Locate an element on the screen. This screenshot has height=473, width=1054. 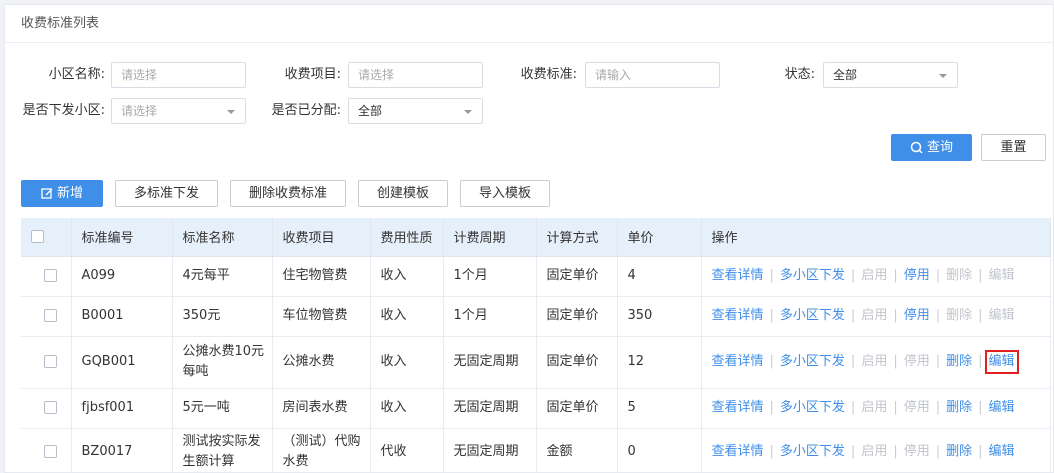
add-button: 新增 is located at coordinates (62, 193).